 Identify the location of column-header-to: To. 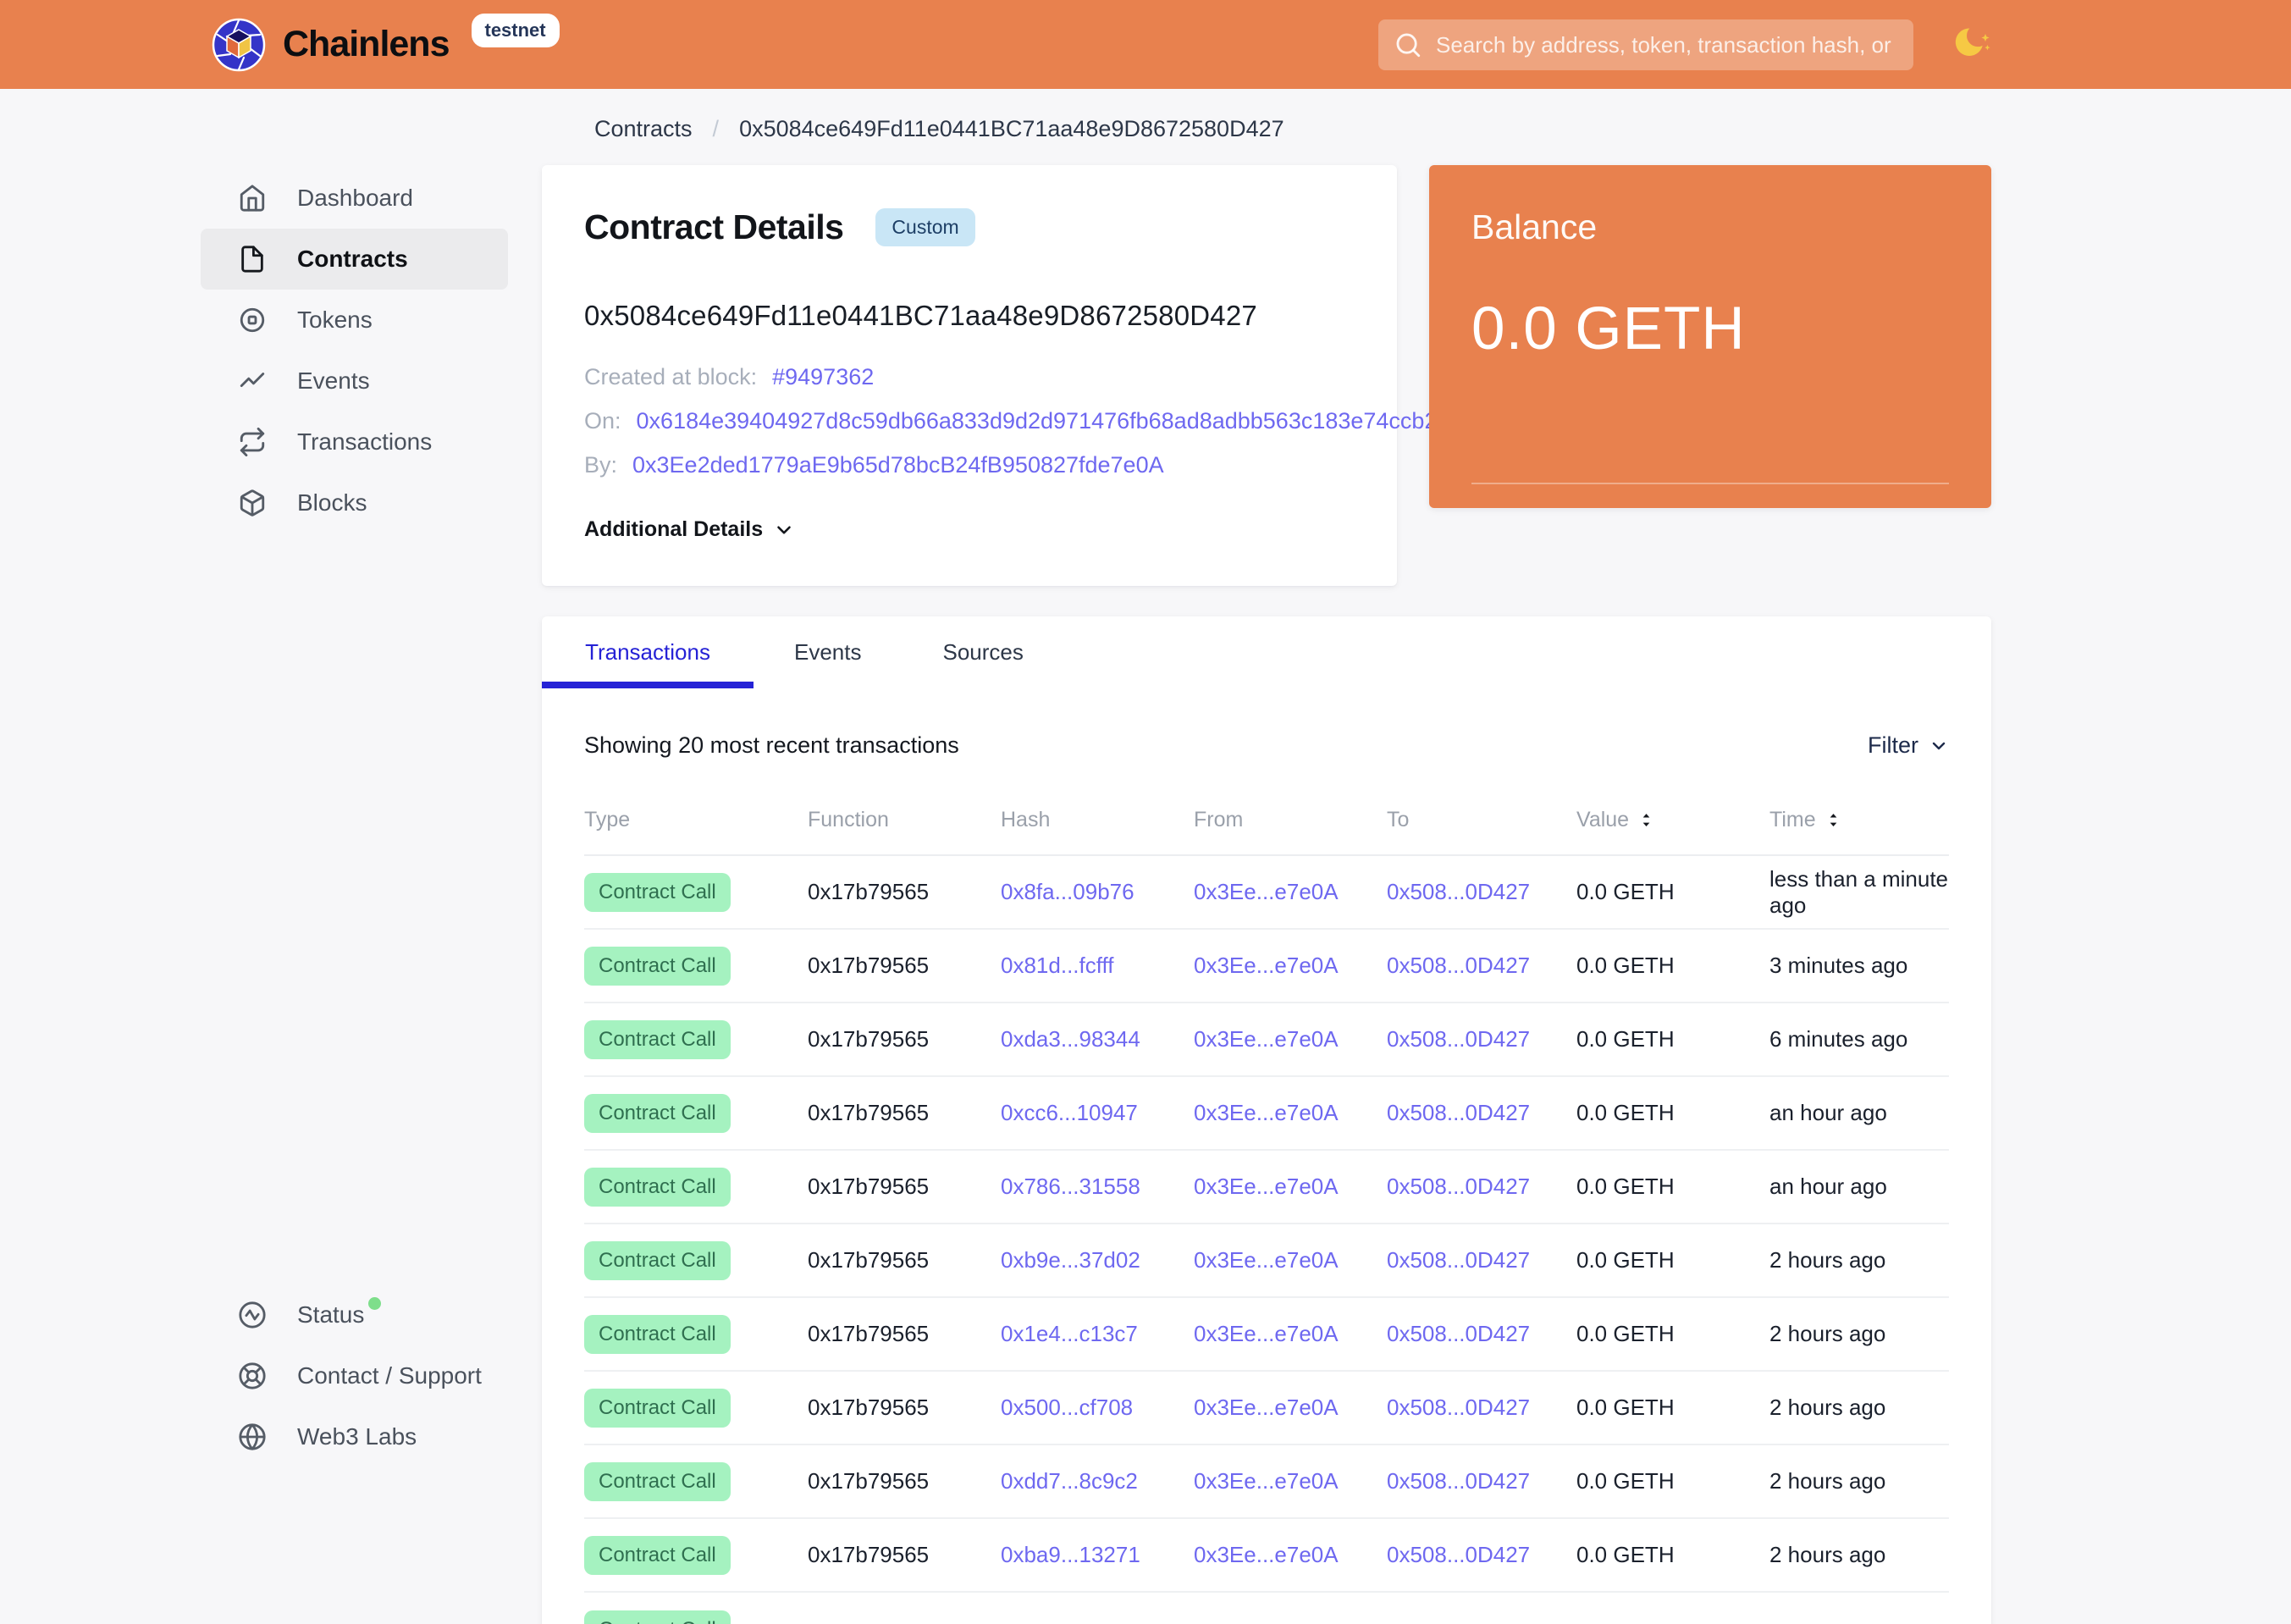
(1398, 820).